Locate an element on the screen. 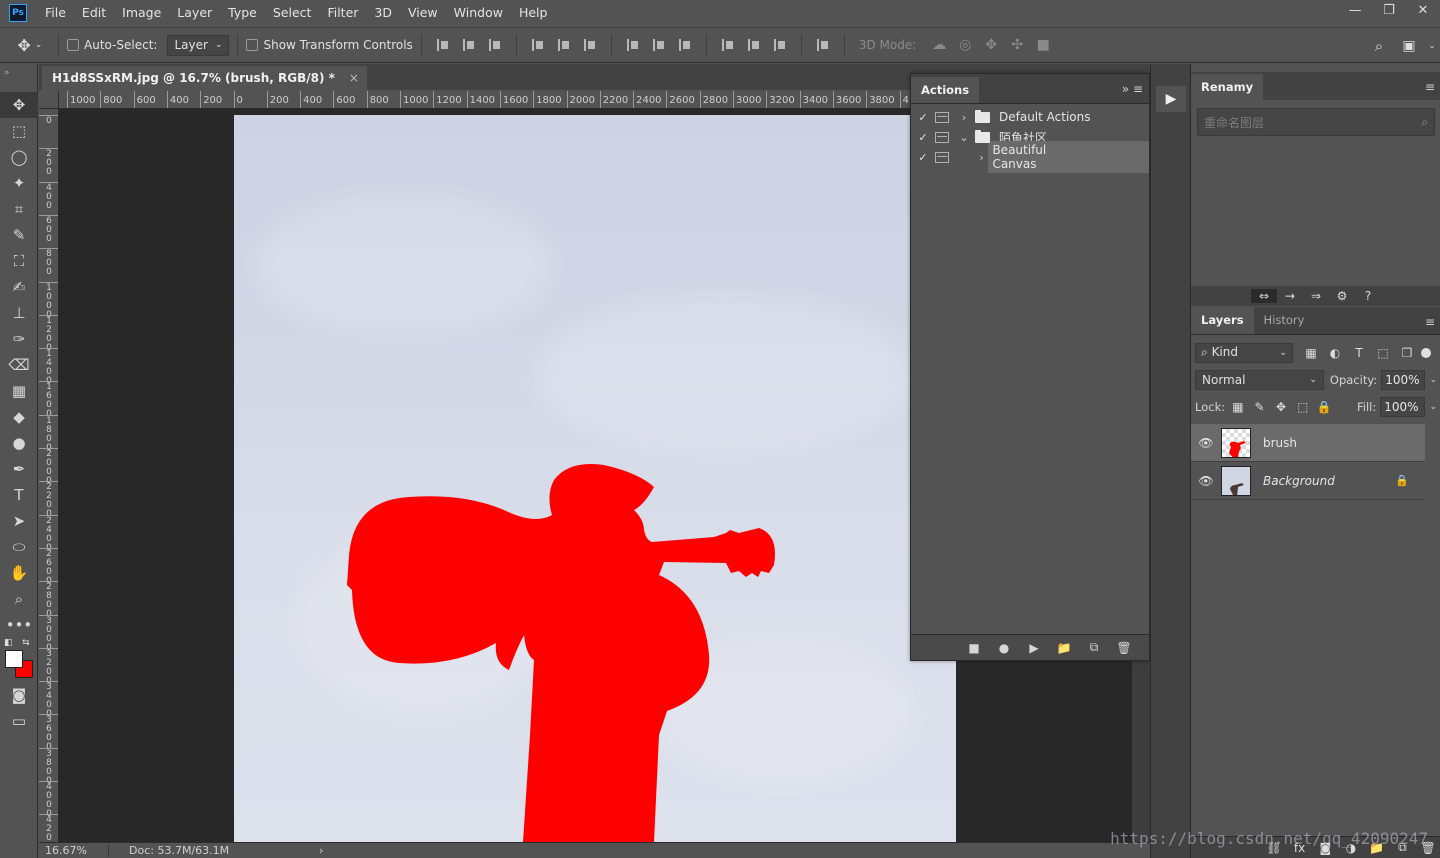  layer-row-brush: 👁 brush is located at coordinates (1308, 443).